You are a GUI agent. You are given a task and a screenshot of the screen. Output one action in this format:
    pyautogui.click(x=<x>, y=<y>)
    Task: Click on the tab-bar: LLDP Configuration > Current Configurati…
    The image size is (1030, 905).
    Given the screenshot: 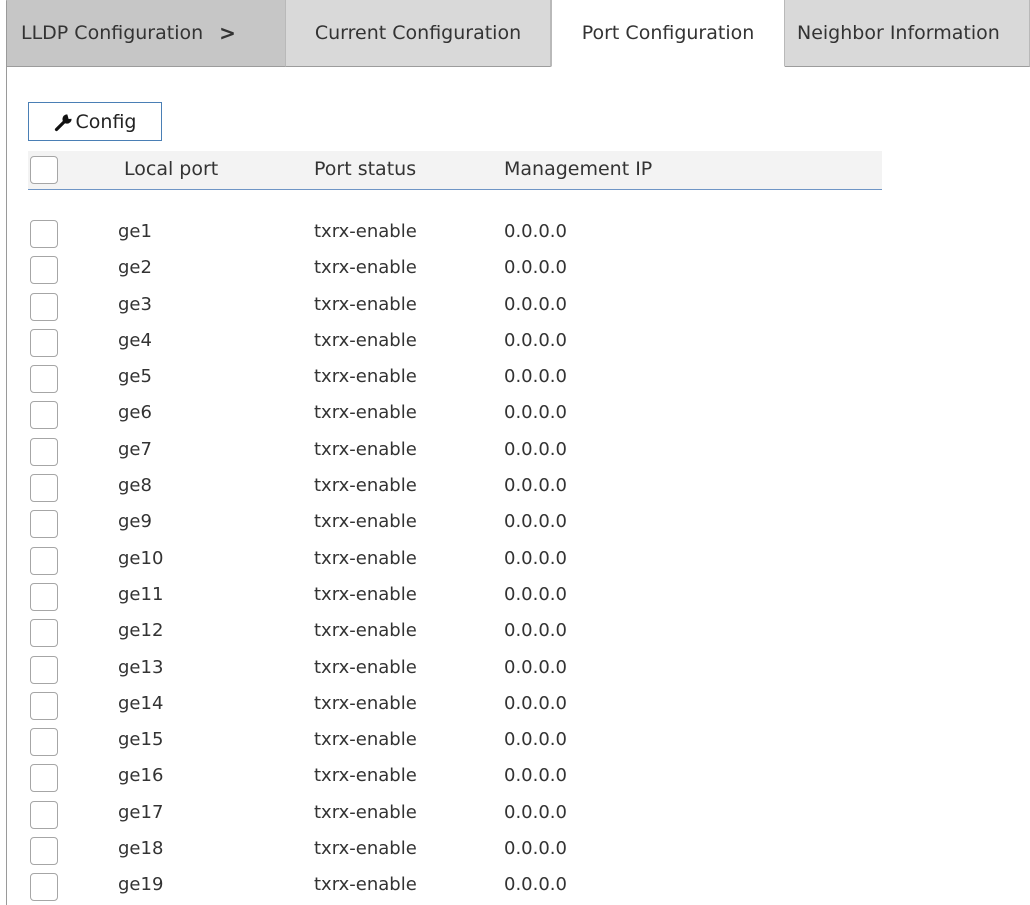 What is the action you would take?
    pyautogui.click(x=518, y=33)
    